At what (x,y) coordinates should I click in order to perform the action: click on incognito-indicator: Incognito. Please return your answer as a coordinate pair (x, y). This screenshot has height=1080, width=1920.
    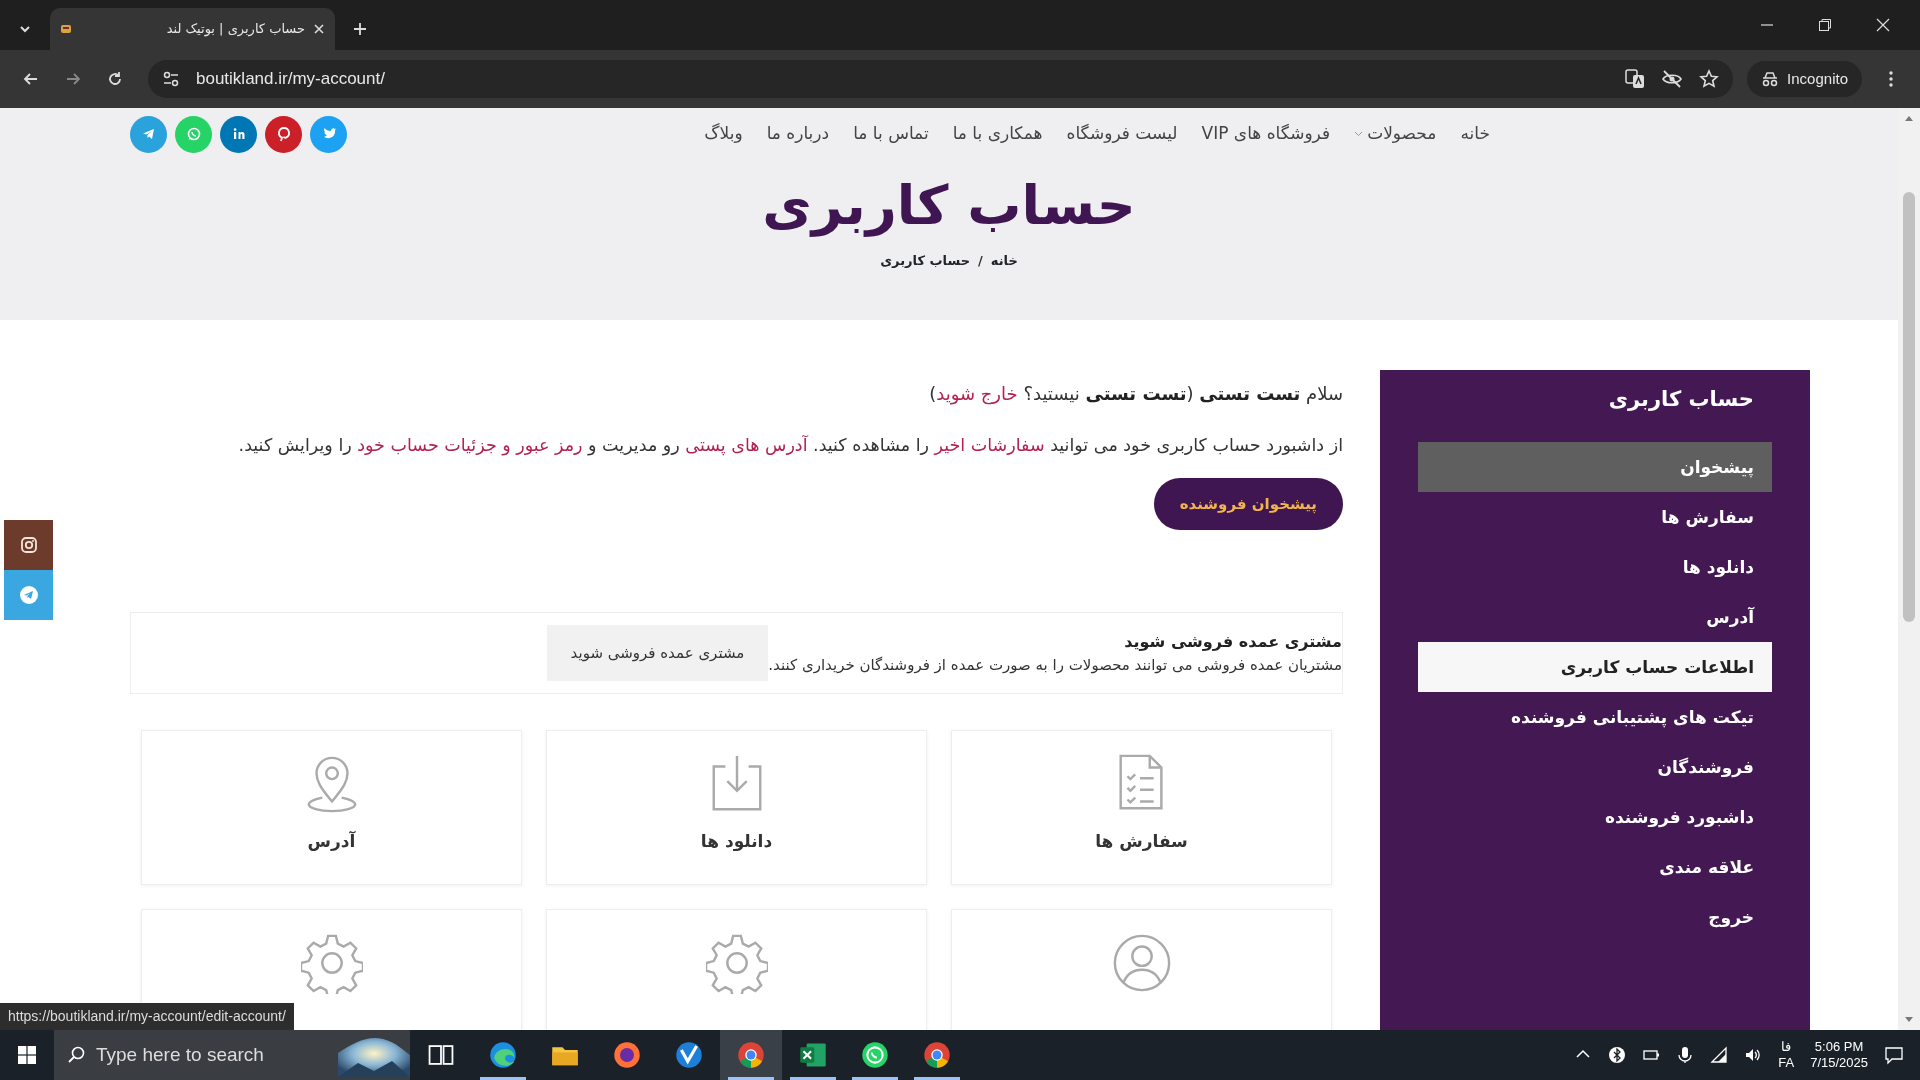
    Looking at the image, I should click on (1804, 79).